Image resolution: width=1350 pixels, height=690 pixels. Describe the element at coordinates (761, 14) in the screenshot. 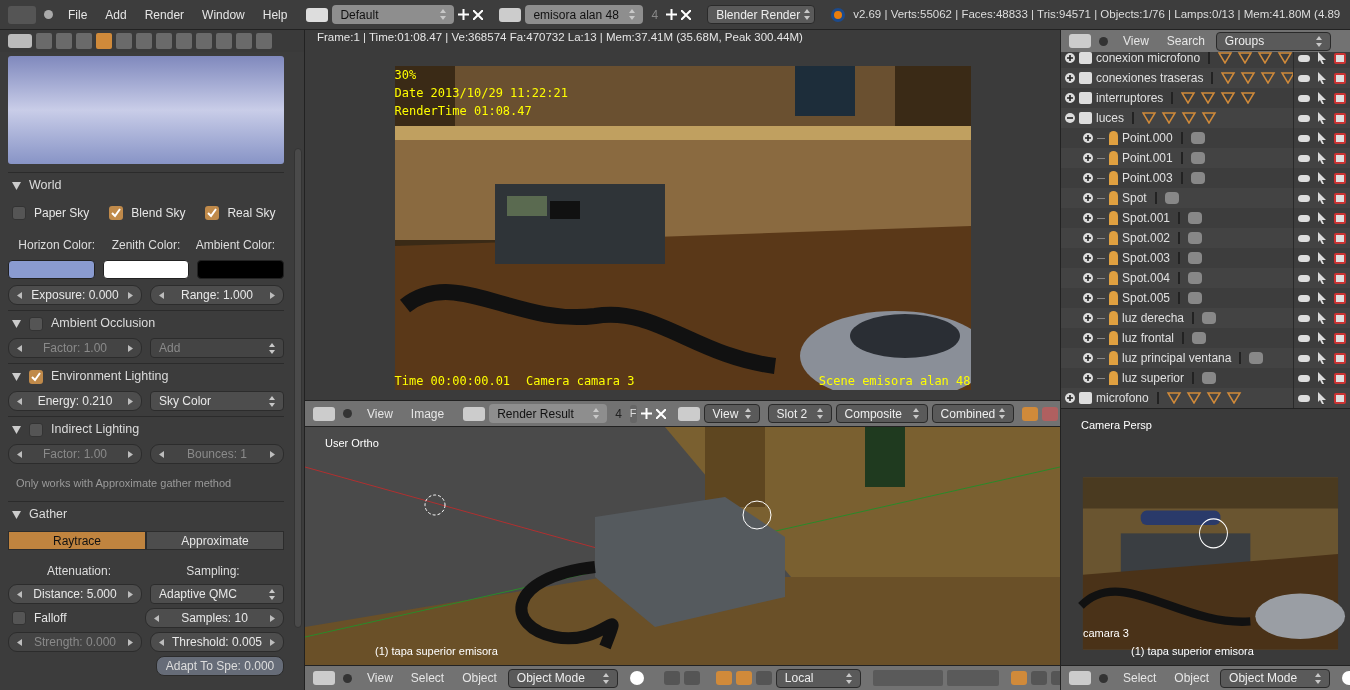

I see `engine-dropdown: Blender Render` at that location.